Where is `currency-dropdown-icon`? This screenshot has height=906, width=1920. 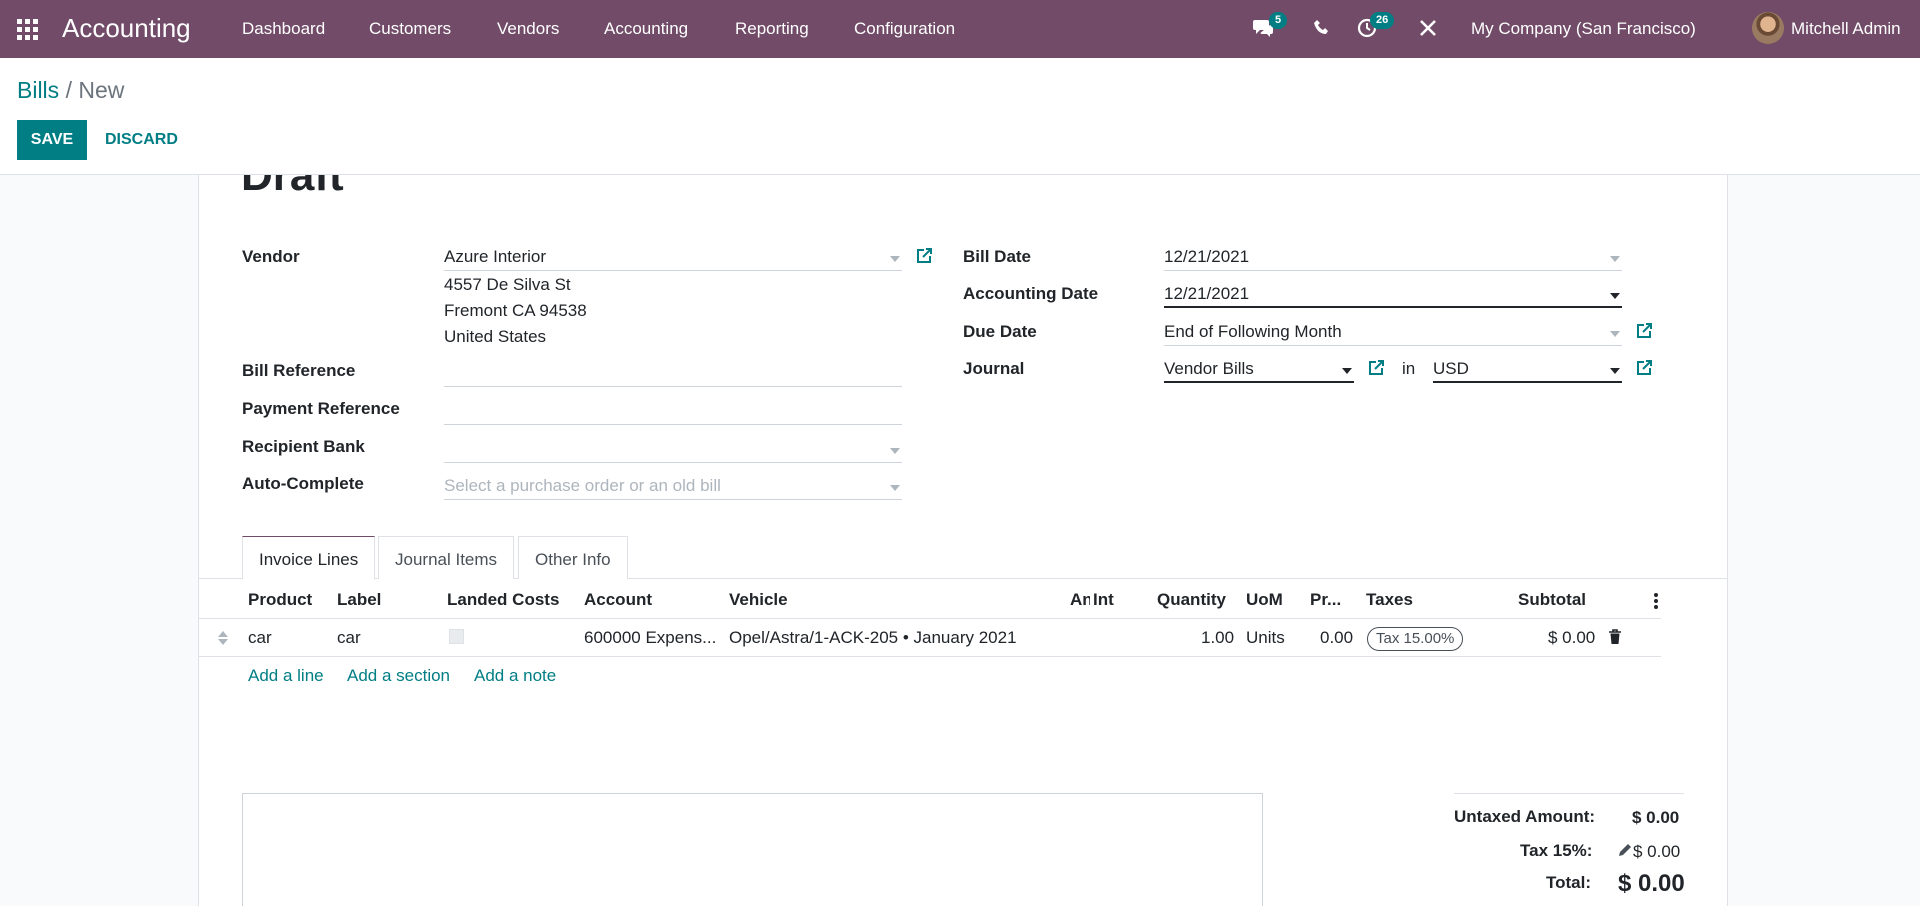 currency-dropdown-icon is located at coordinates (1615, 371).